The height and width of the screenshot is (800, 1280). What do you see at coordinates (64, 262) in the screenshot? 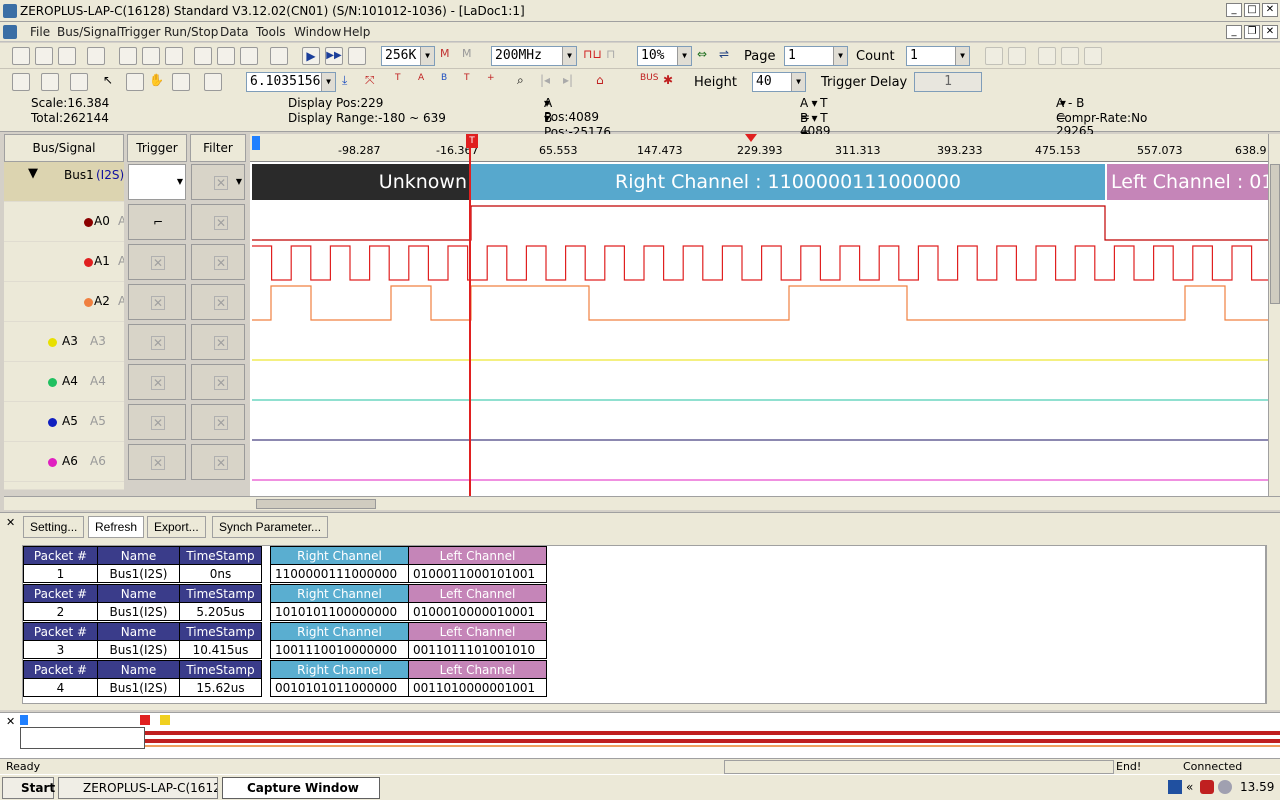
I see `signal-row-a1: A1 A` at bounding box center [64, 262].